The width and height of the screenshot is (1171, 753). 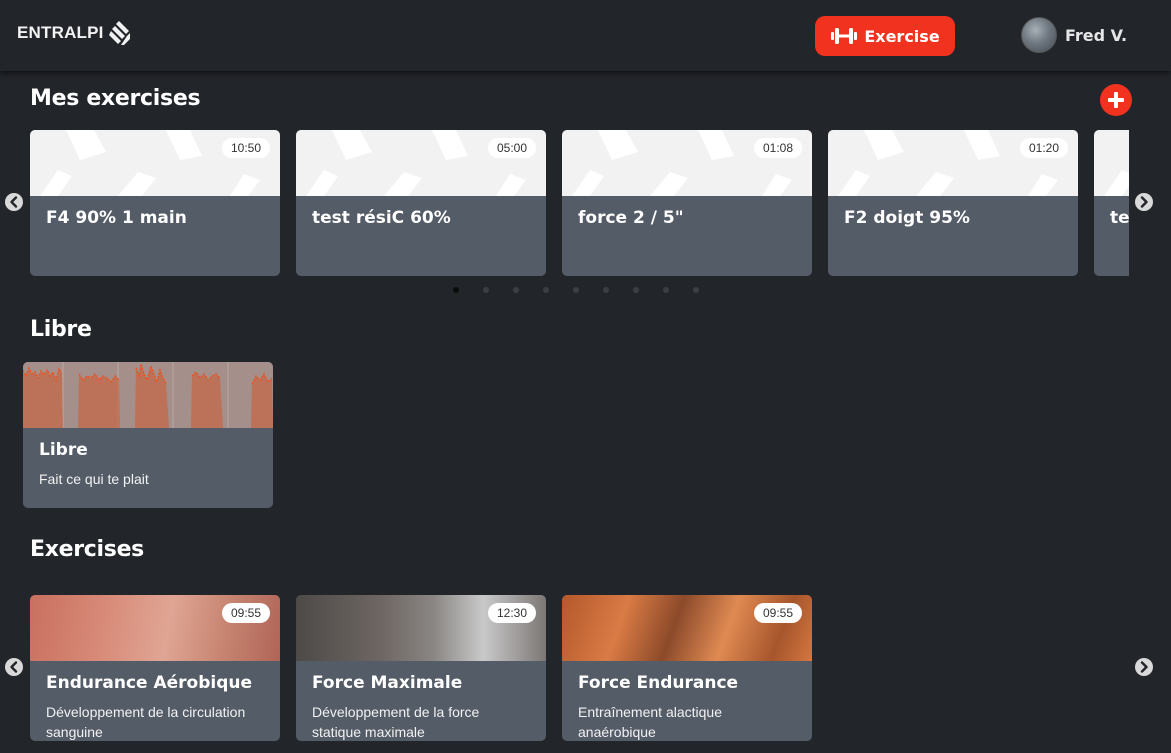 What do you see at coordinates (155, 163) in the screenshot?
I see `card-thumbnail: 10:50` at bounding box center [155, 163].